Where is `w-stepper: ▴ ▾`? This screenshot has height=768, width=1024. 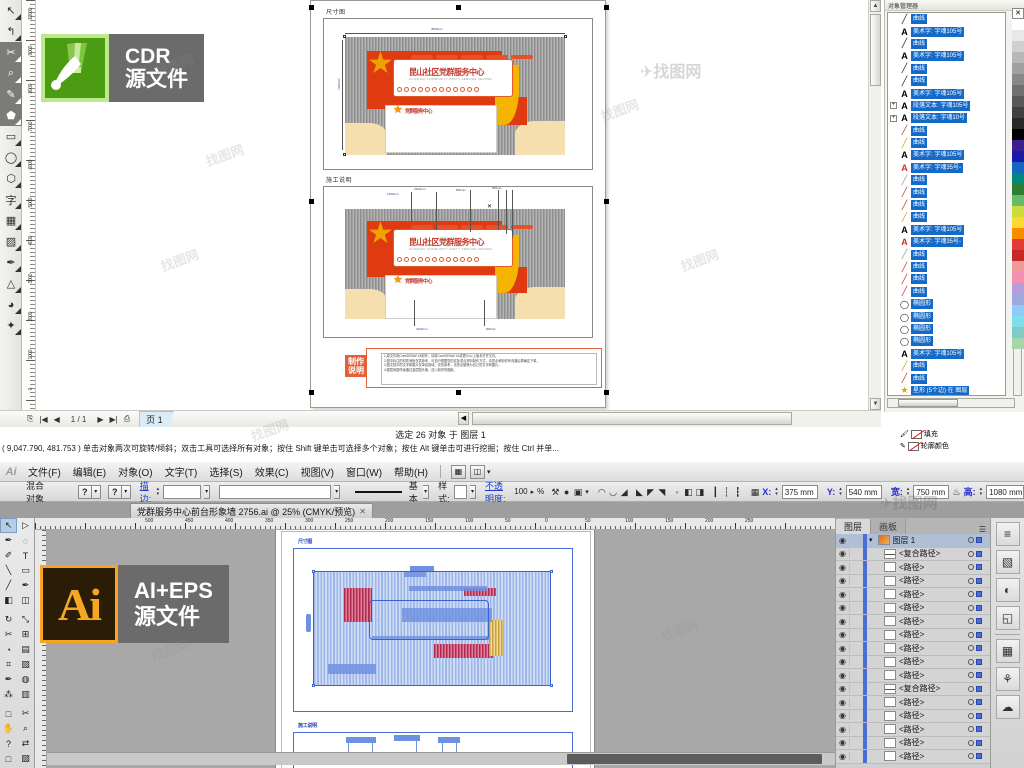
w-stepper: ▴ ▾ is located at coordinates (908, 492).